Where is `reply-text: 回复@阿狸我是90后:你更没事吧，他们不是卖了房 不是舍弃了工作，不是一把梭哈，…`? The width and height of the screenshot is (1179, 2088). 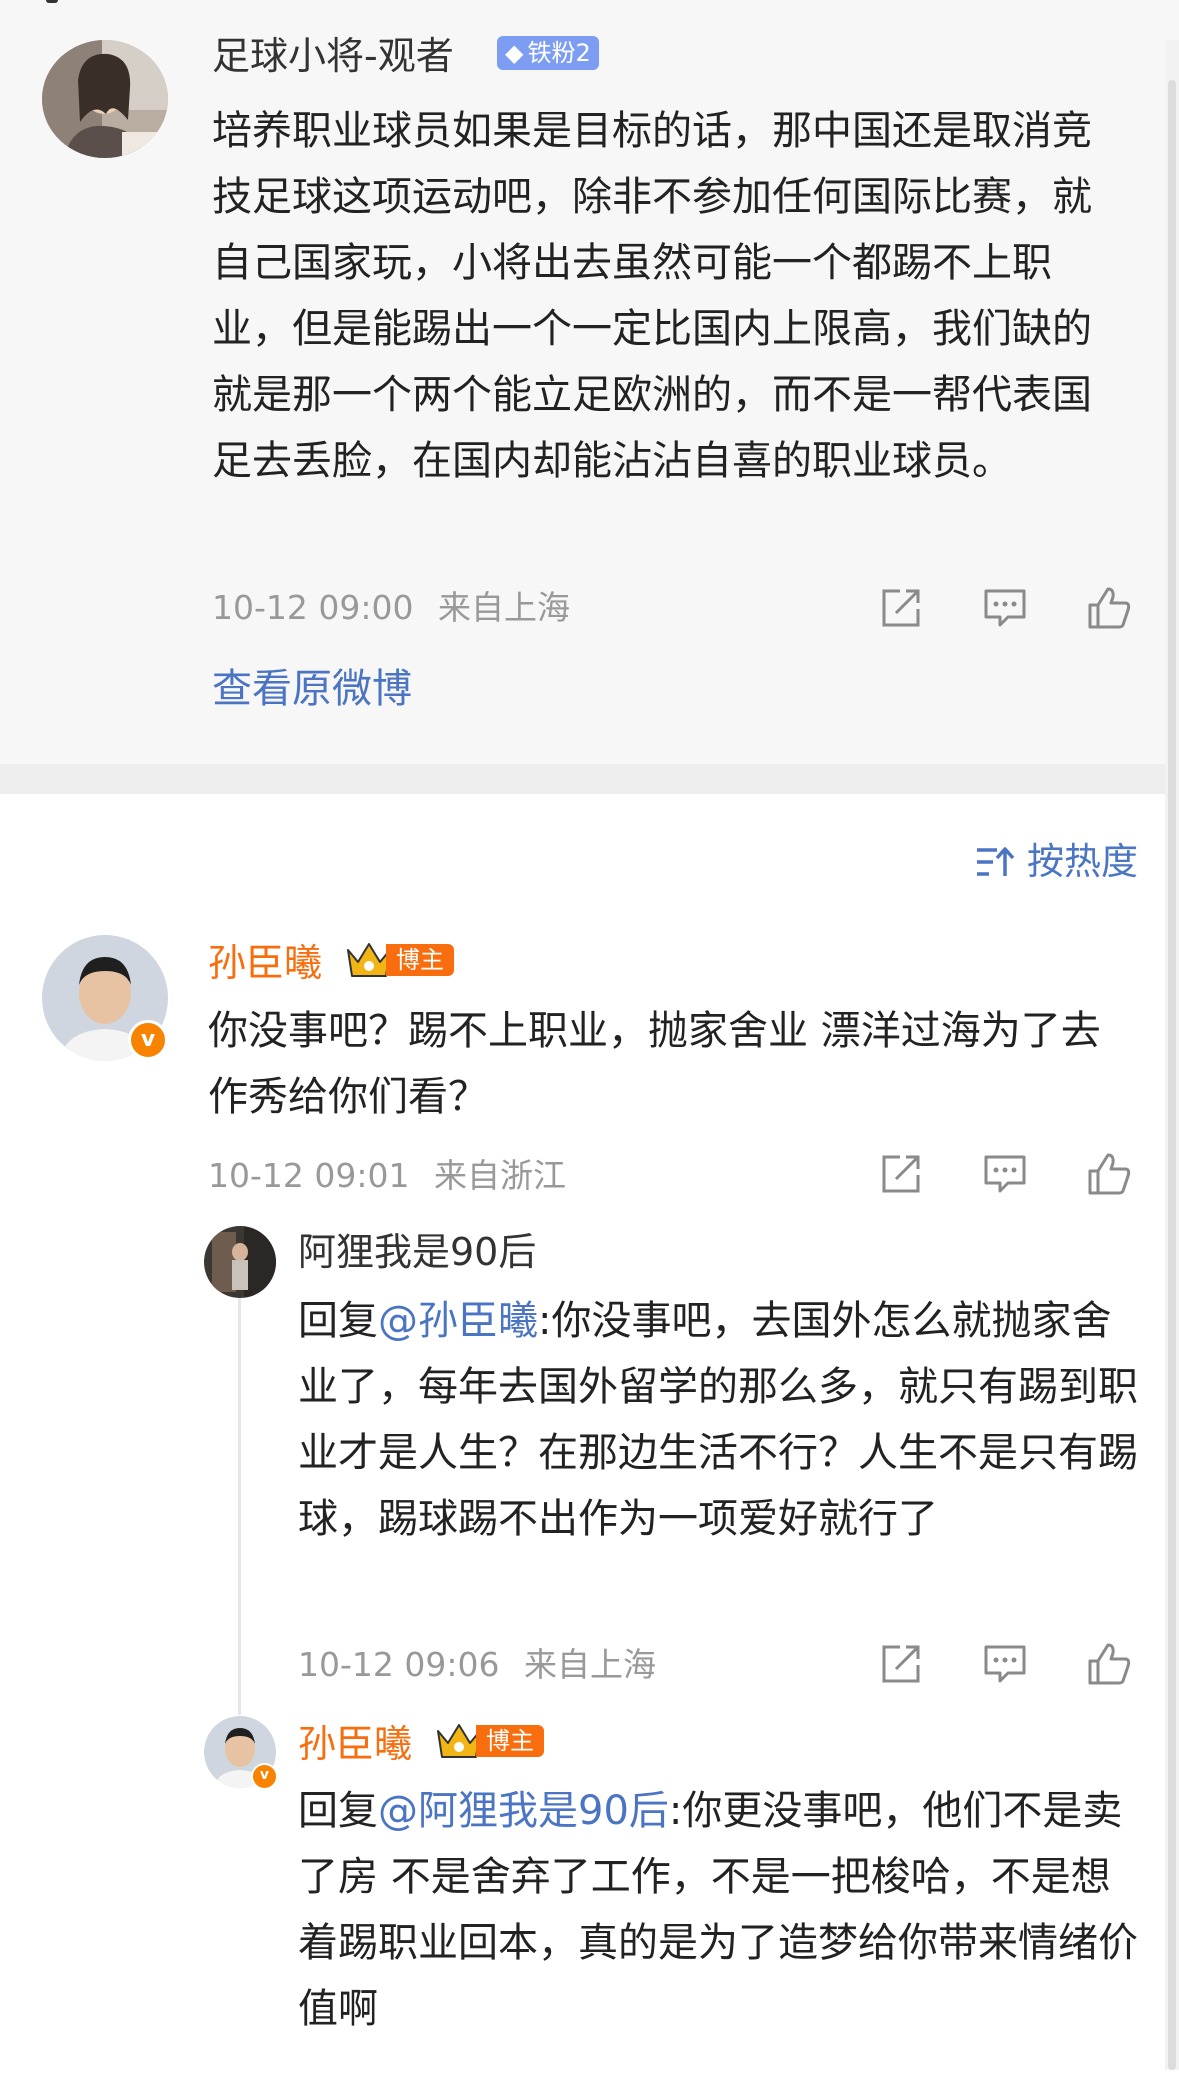
reply-text: 回复@阿狸我是90后:你更没事吧，他们不是卖了房 不是舍弃了工作，不是一把梭哈，… is located at coordinates (718, 1910).